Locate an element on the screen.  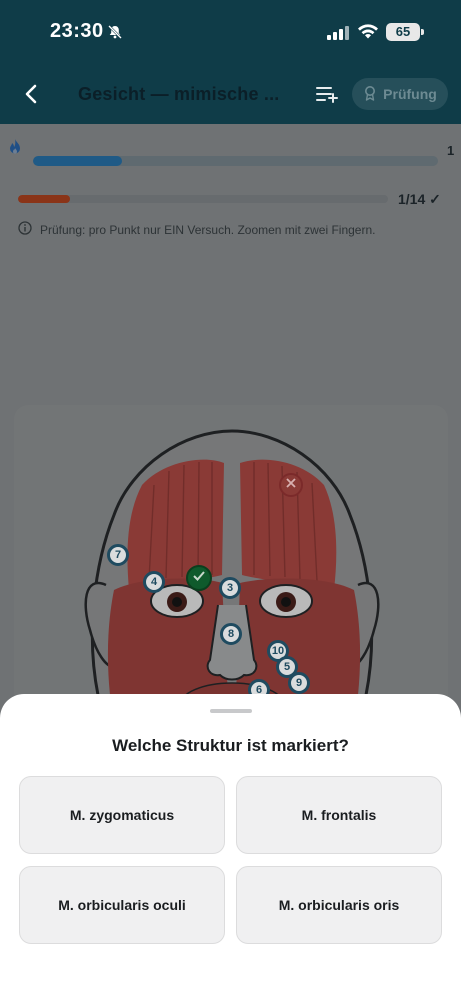
status-time: 23:30 is located at coordinates (77, 31).